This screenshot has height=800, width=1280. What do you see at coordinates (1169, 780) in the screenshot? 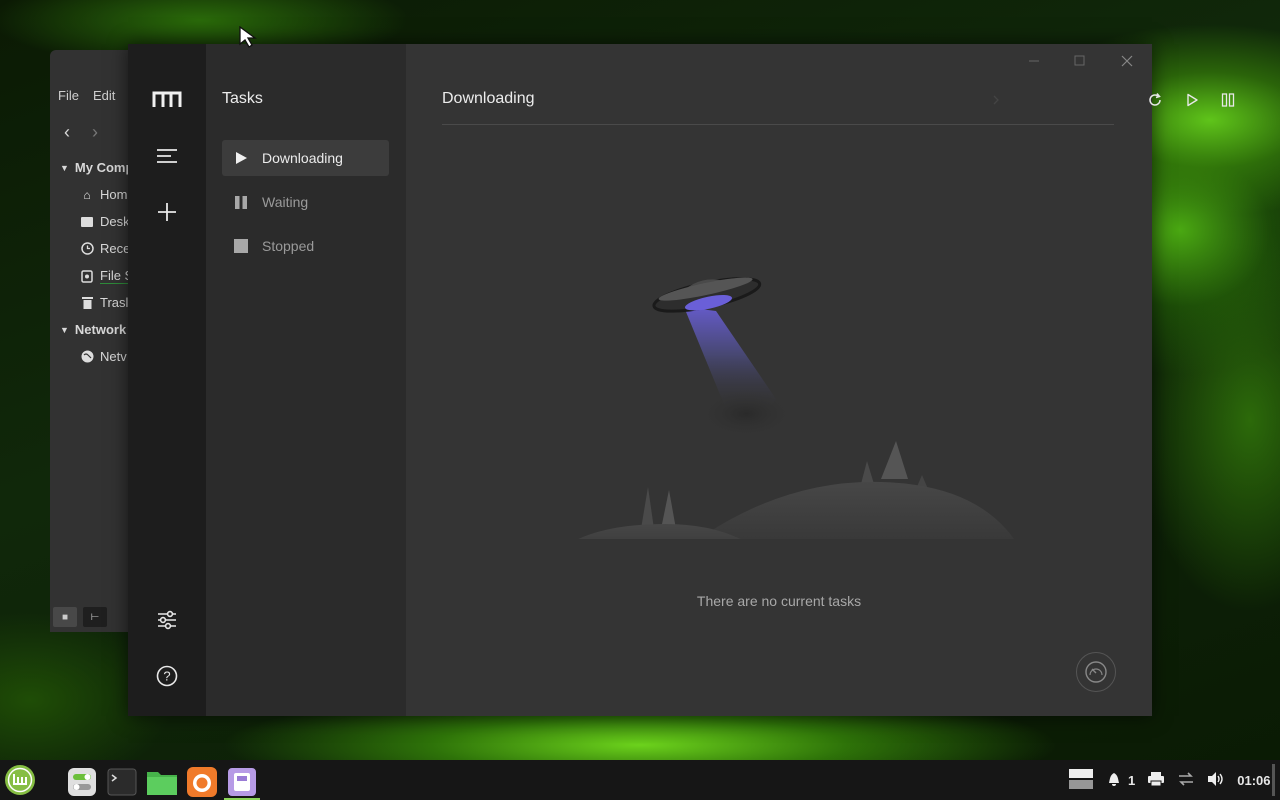
I see `system-tray: 1 01:06` at bounding box center [1169, 780].